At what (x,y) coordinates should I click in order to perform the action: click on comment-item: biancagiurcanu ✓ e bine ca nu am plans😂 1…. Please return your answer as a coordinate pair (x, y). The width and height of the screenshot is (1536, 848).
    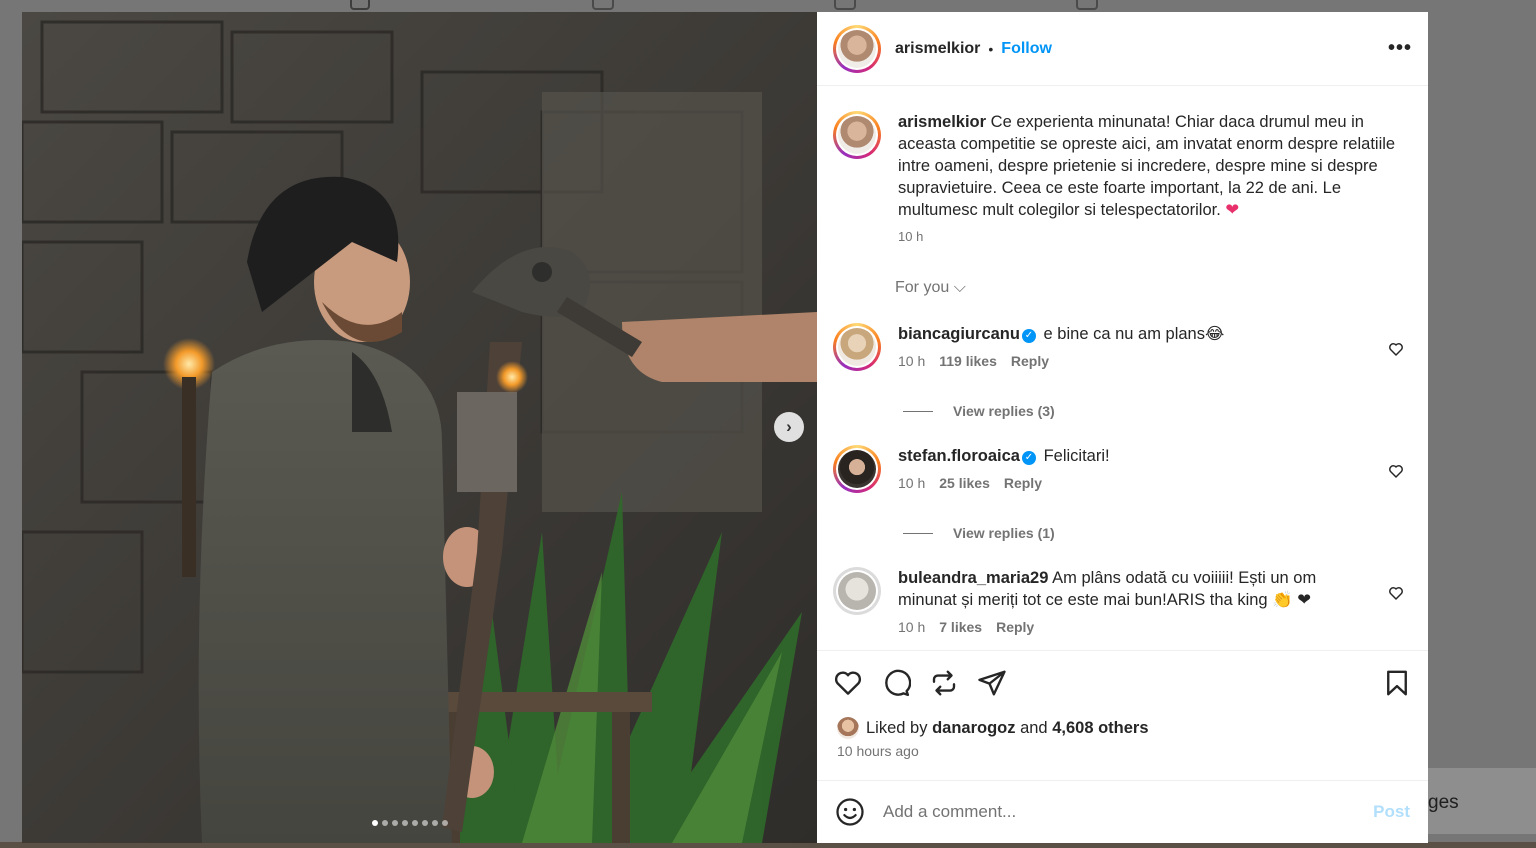
    Looking at the image, I should click on (1122, 347).